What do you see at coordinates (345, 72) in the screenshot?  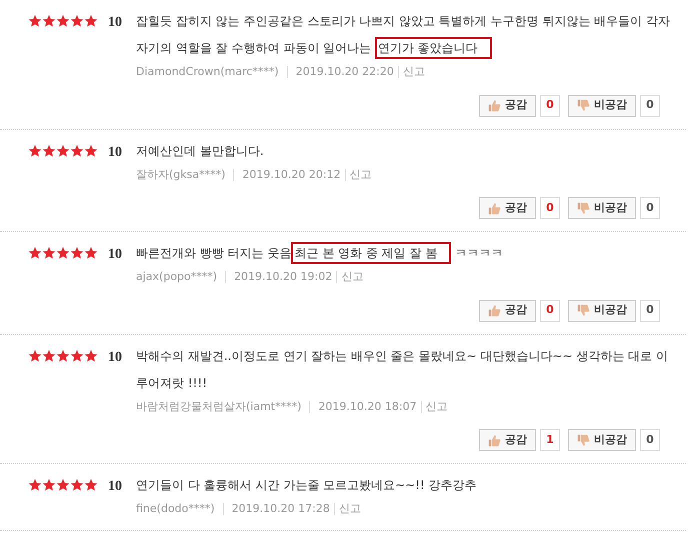 I see `review-date: 2019.10.20 22:20` at bounding box center [345, 72].